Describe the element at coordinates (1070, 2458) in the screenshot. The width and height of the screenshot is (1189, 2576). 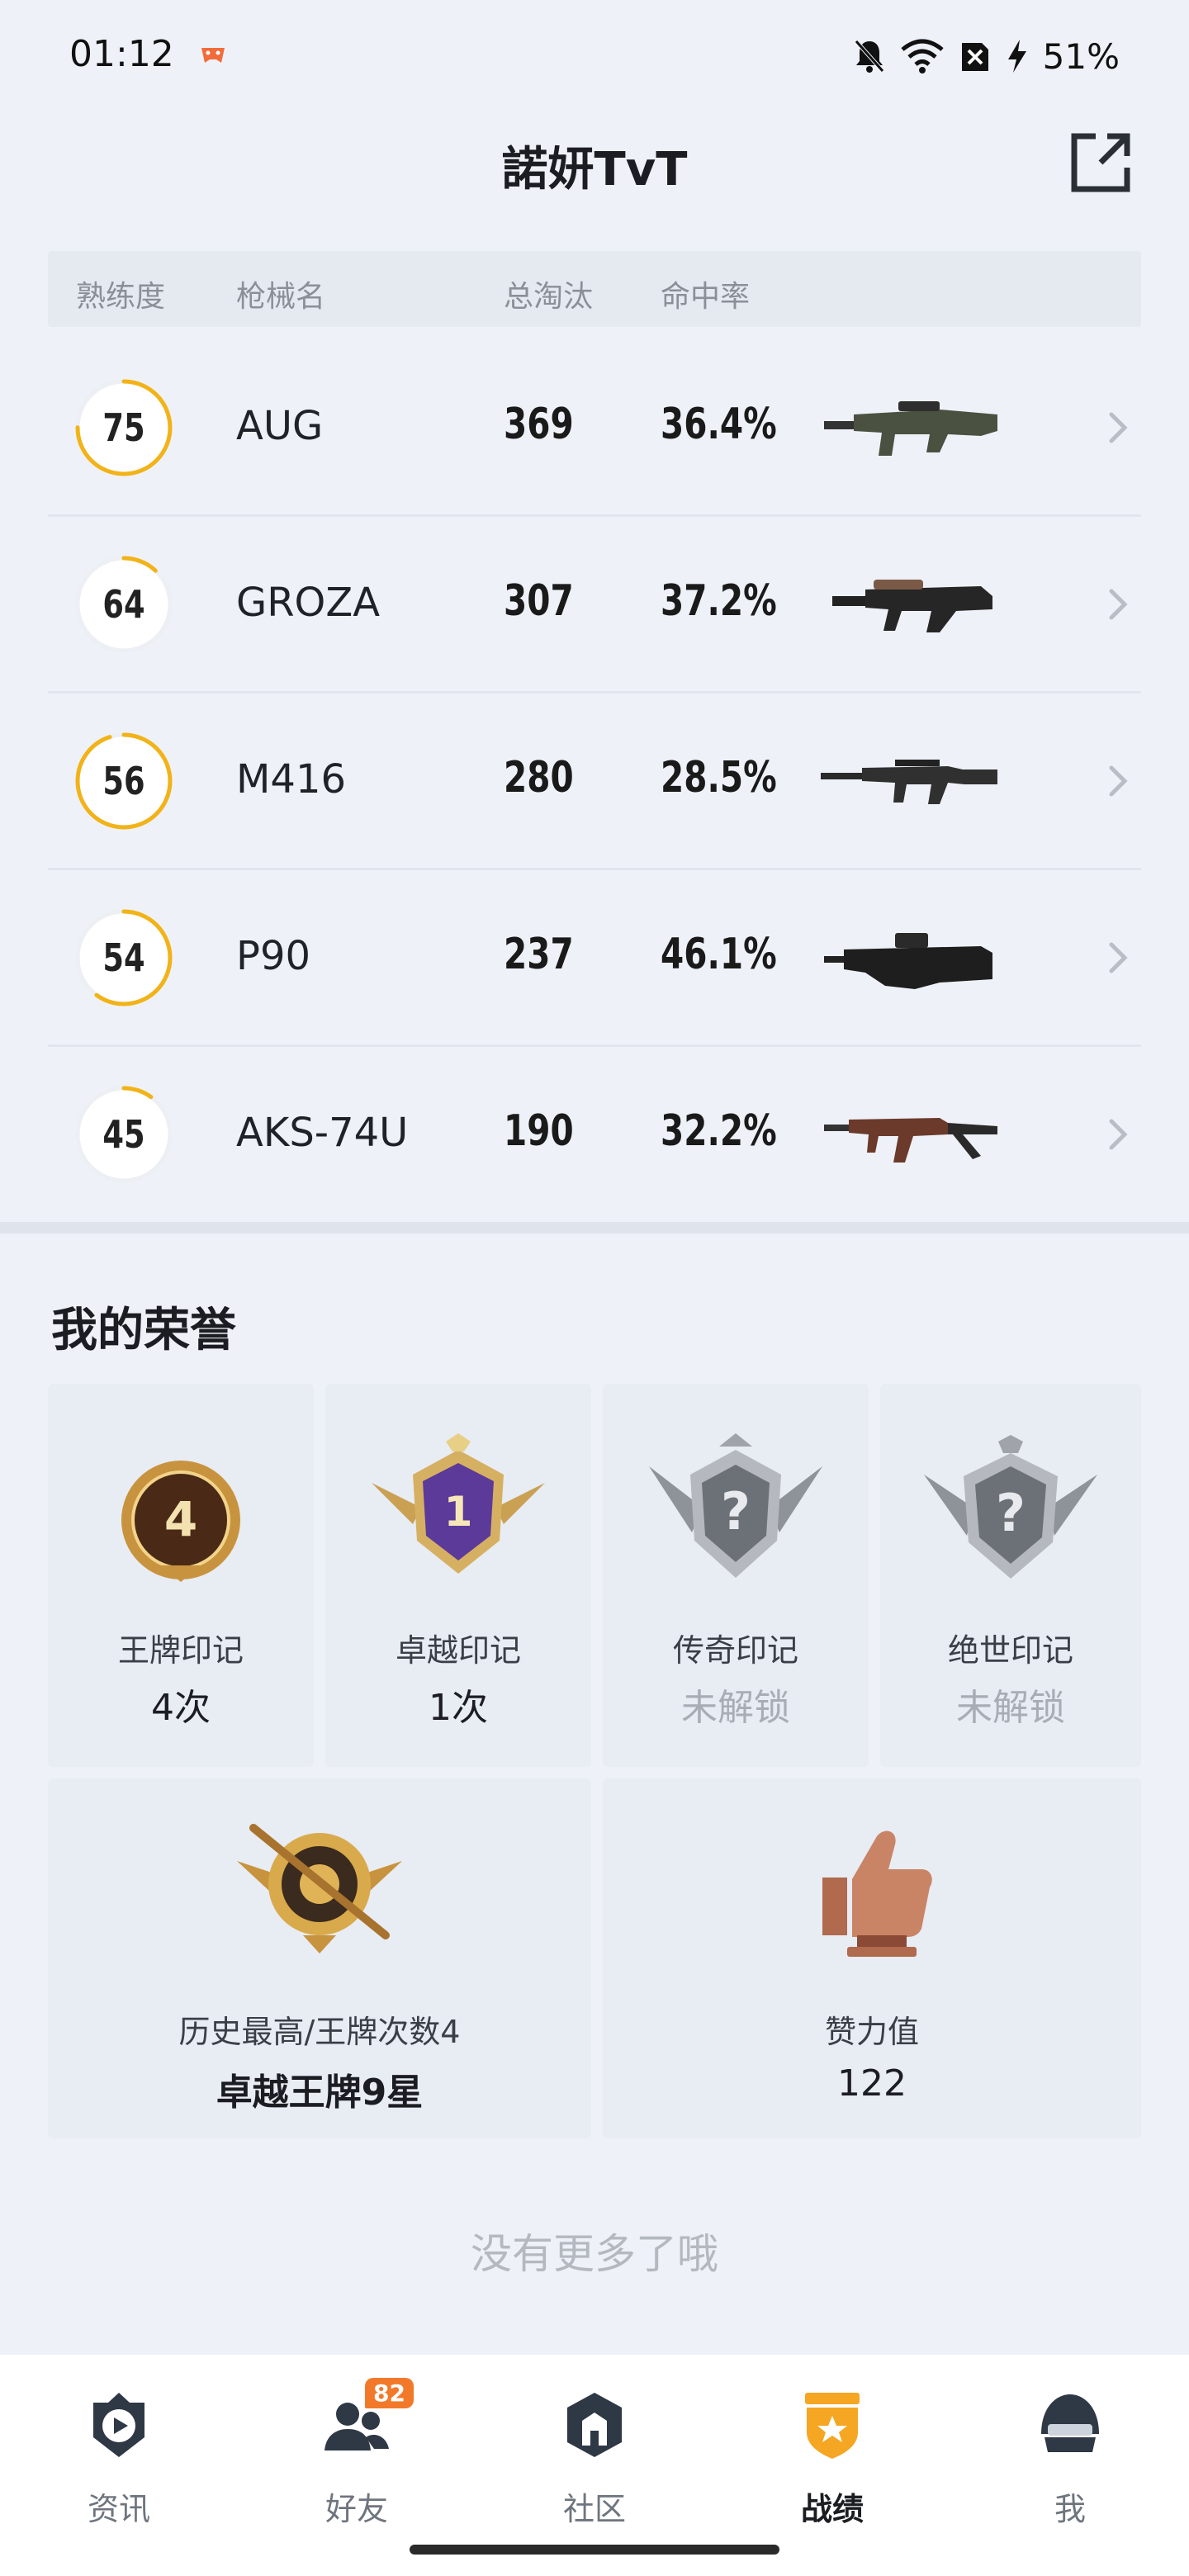
I see `tab-me: 我` at that location.